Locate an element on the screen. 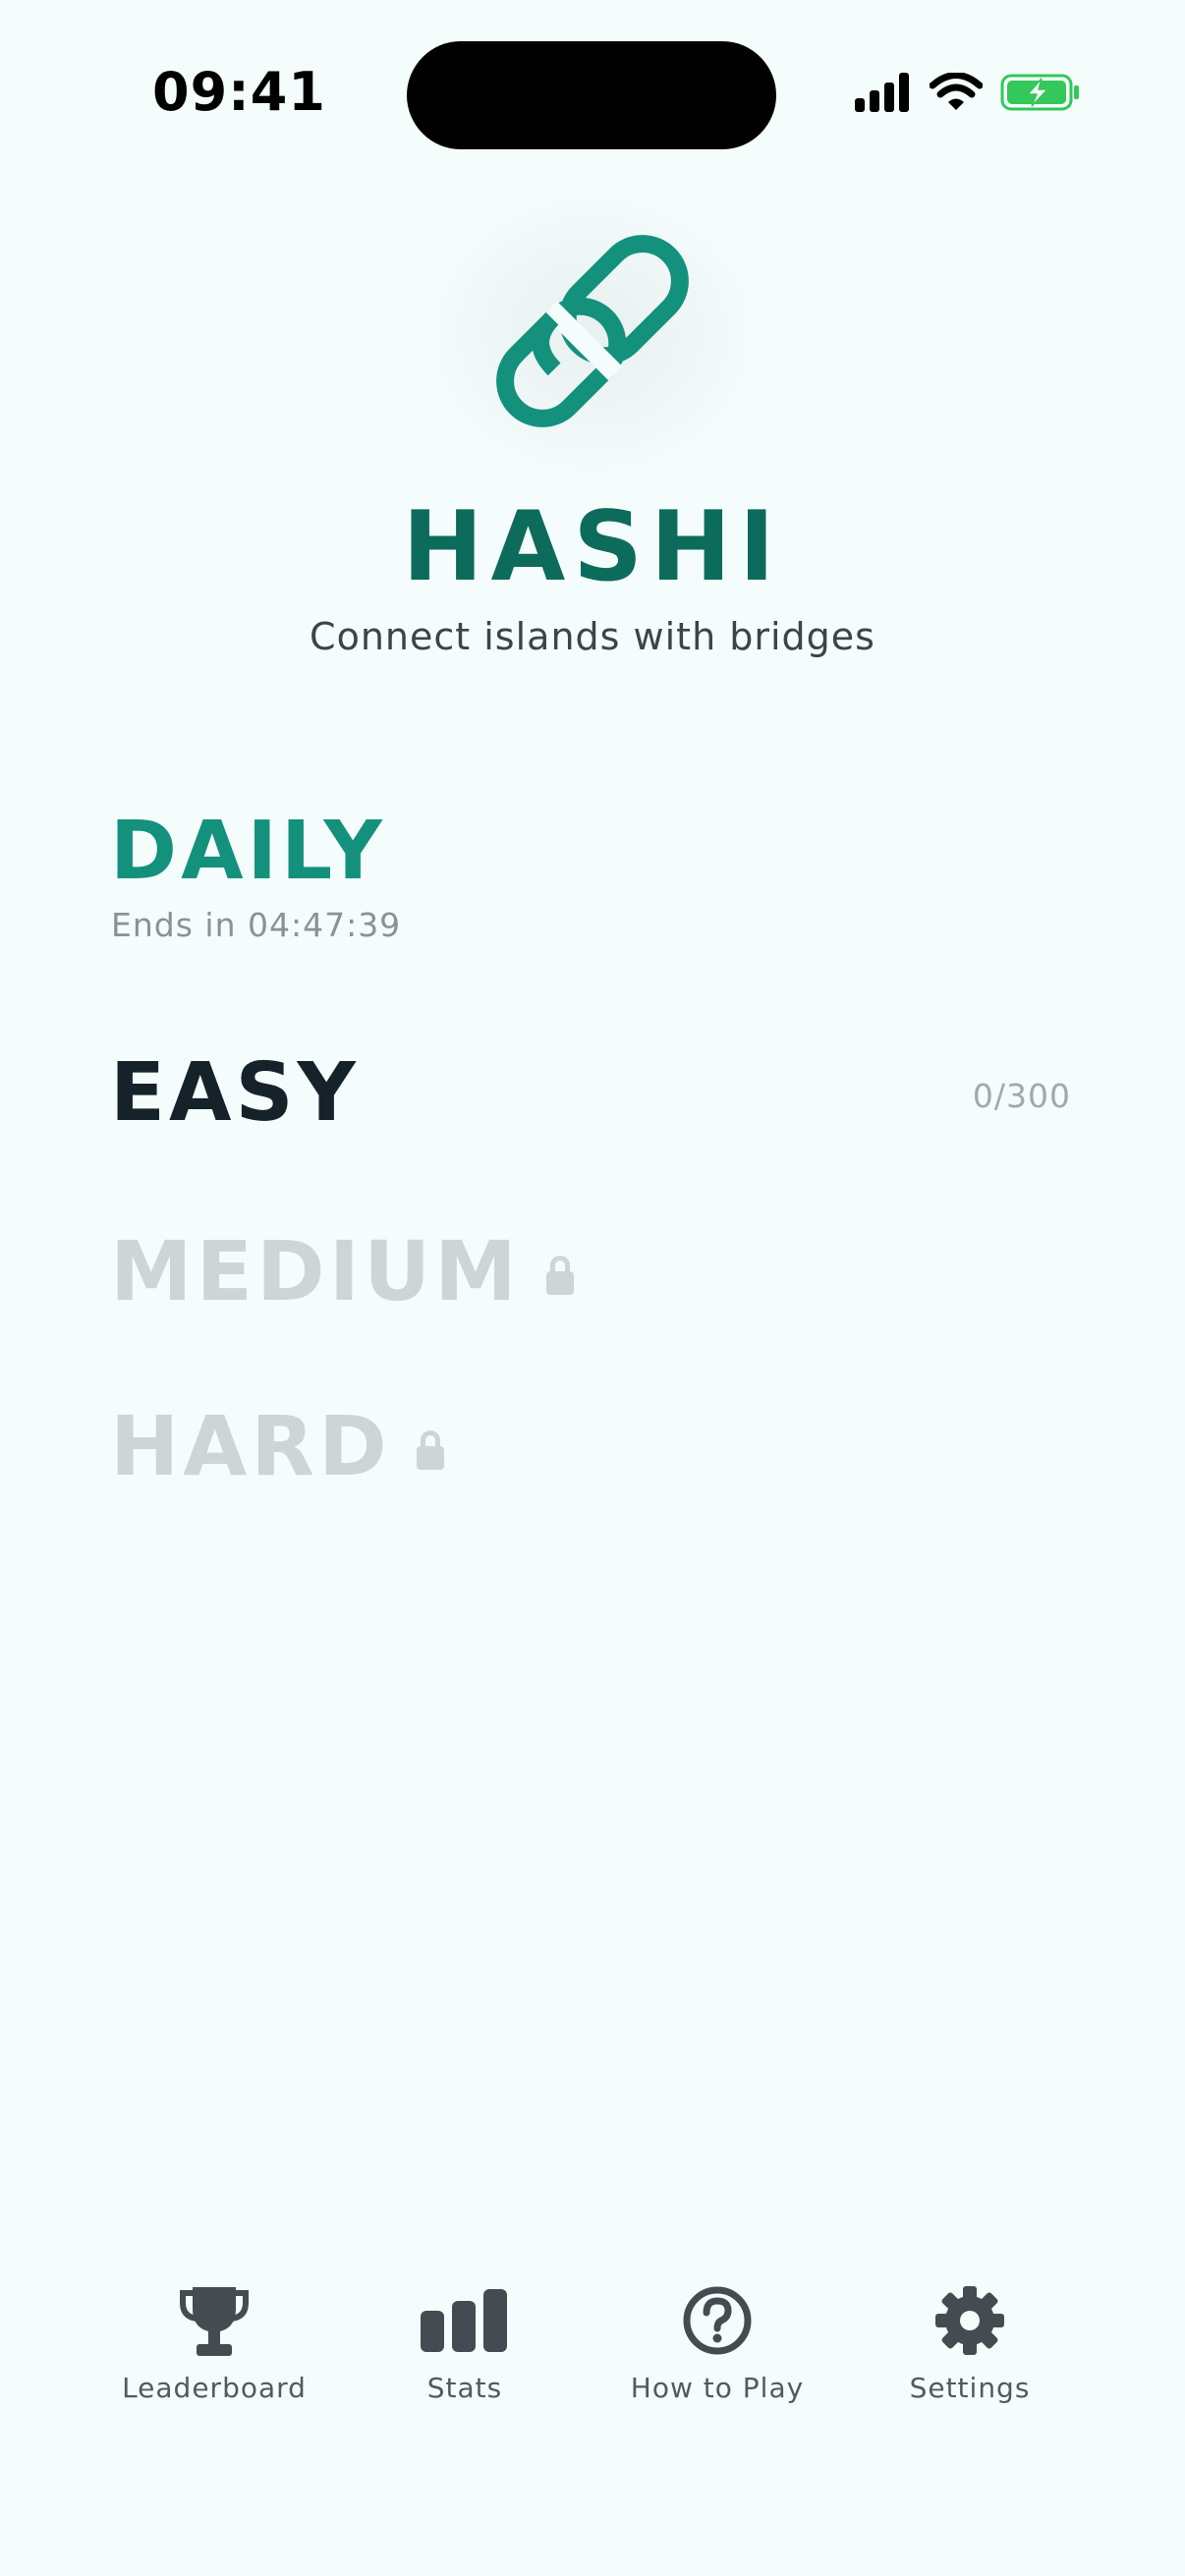 The image size is (1185, 2576). bottom-nav: Leaderboard Stats How to Play Settings is located at coordinates (592, 2348).